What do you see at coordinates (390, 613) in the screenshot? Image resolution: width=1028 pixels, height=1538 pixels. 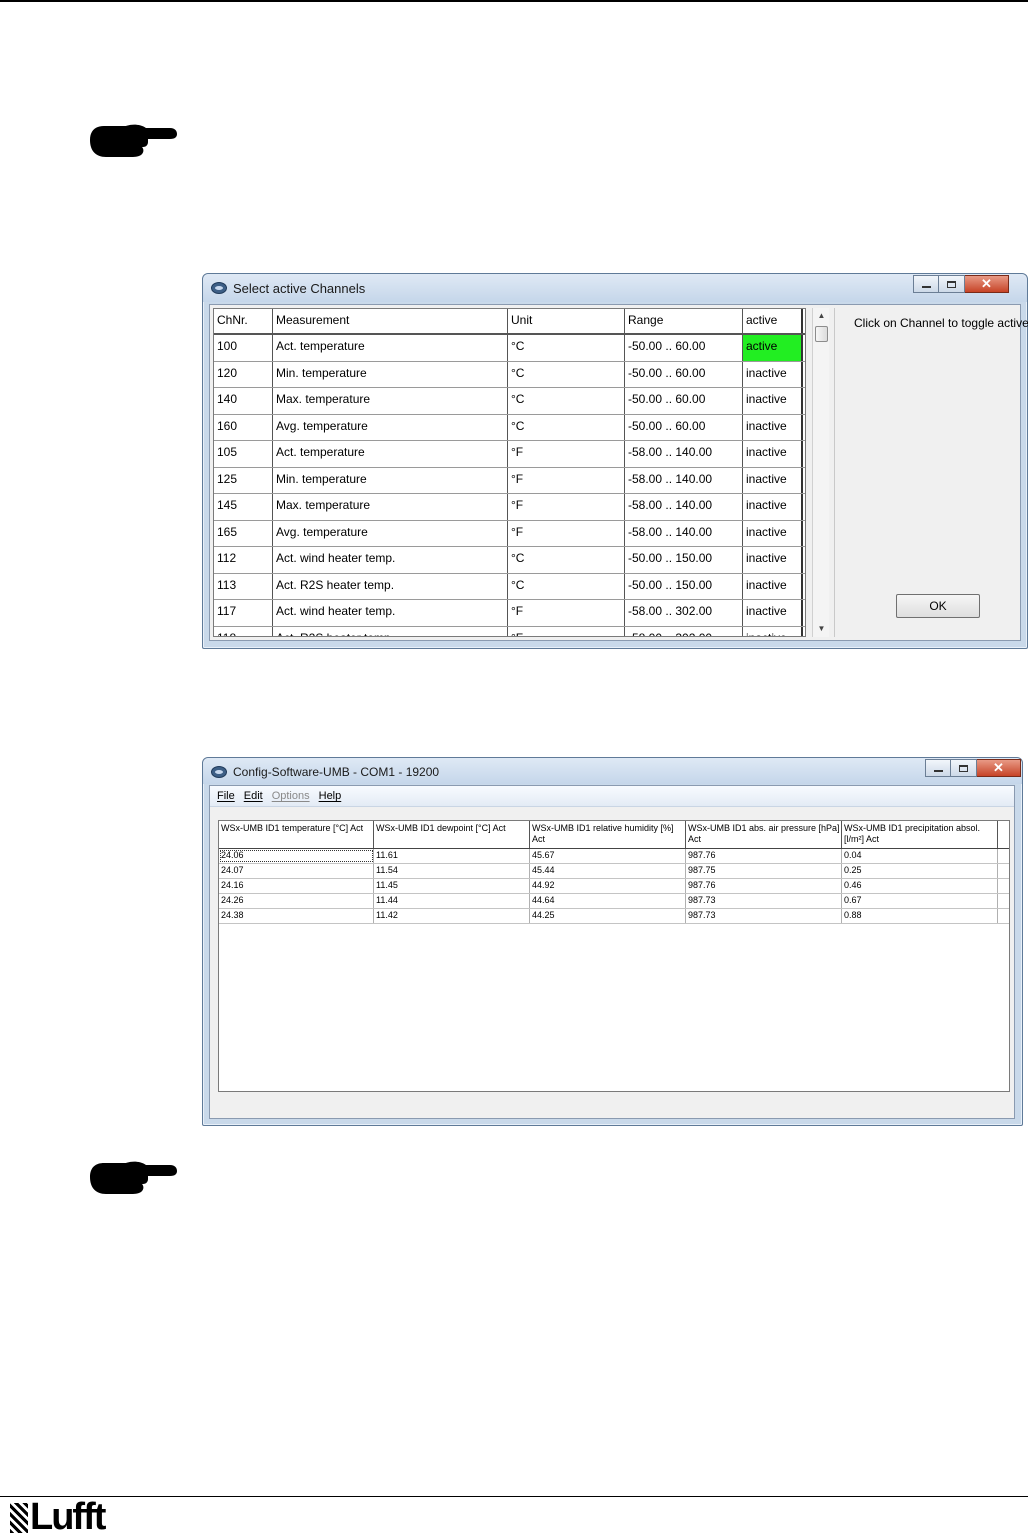 I see `cell-measurement: Act. wind heater temp.` at bounding box center [390, 613].